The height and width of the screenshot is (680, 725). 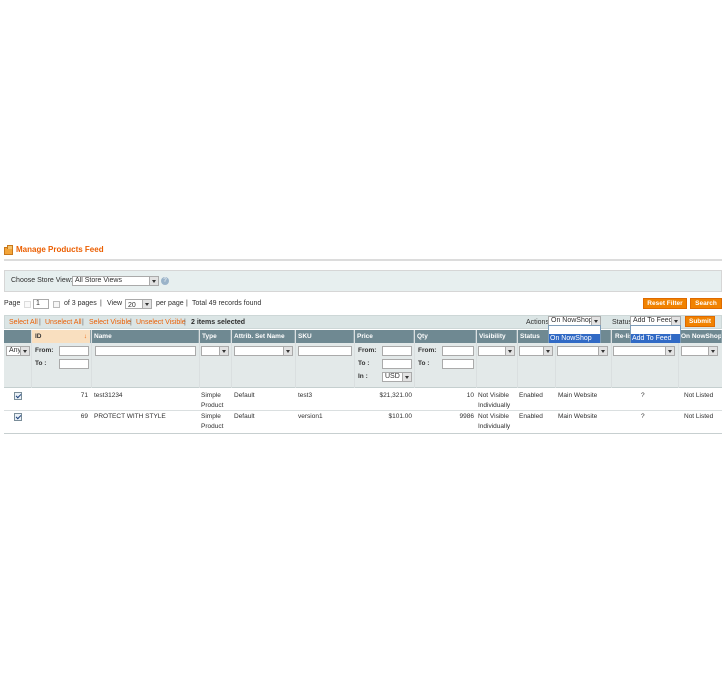 What do you see at coordinates (84, 416) in the screenshot?
I see `cell-id: 69` at bounding box center [84, 416].